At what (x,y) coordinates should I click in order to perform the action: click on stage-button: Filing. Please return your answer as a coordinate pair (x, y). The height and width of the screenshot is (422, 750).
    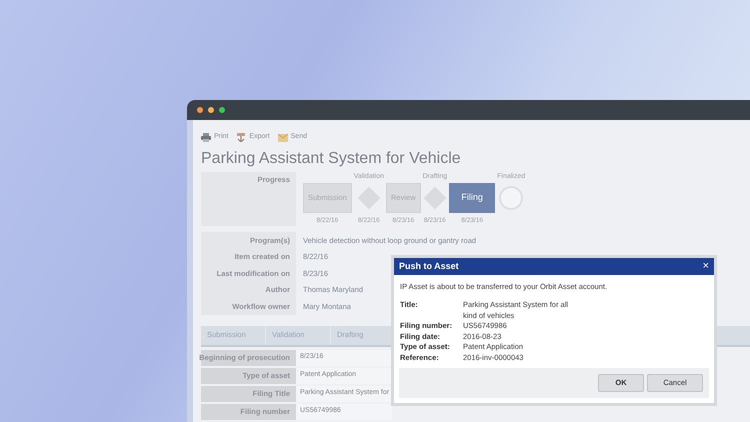
    Looking at the image, I should click on (472, 198).